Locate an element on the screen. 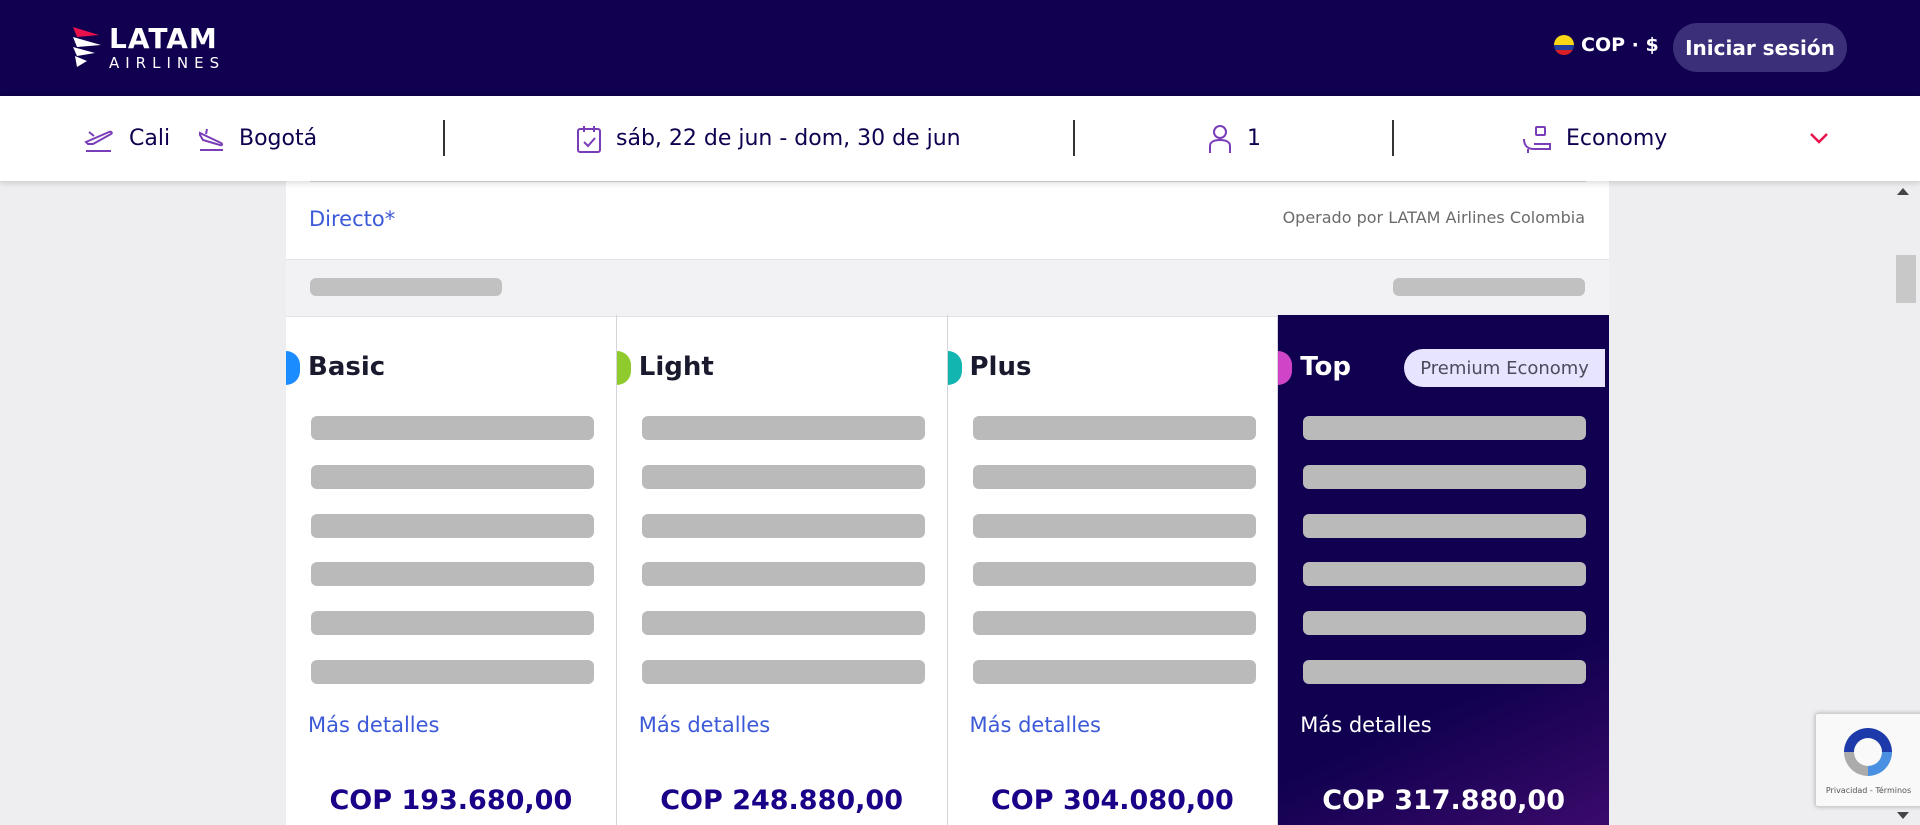 Image resolution: width=1920 pixels, height=825 pixels. latam-logo: LATAM AIRLINES is located at coordinates (148, 48).